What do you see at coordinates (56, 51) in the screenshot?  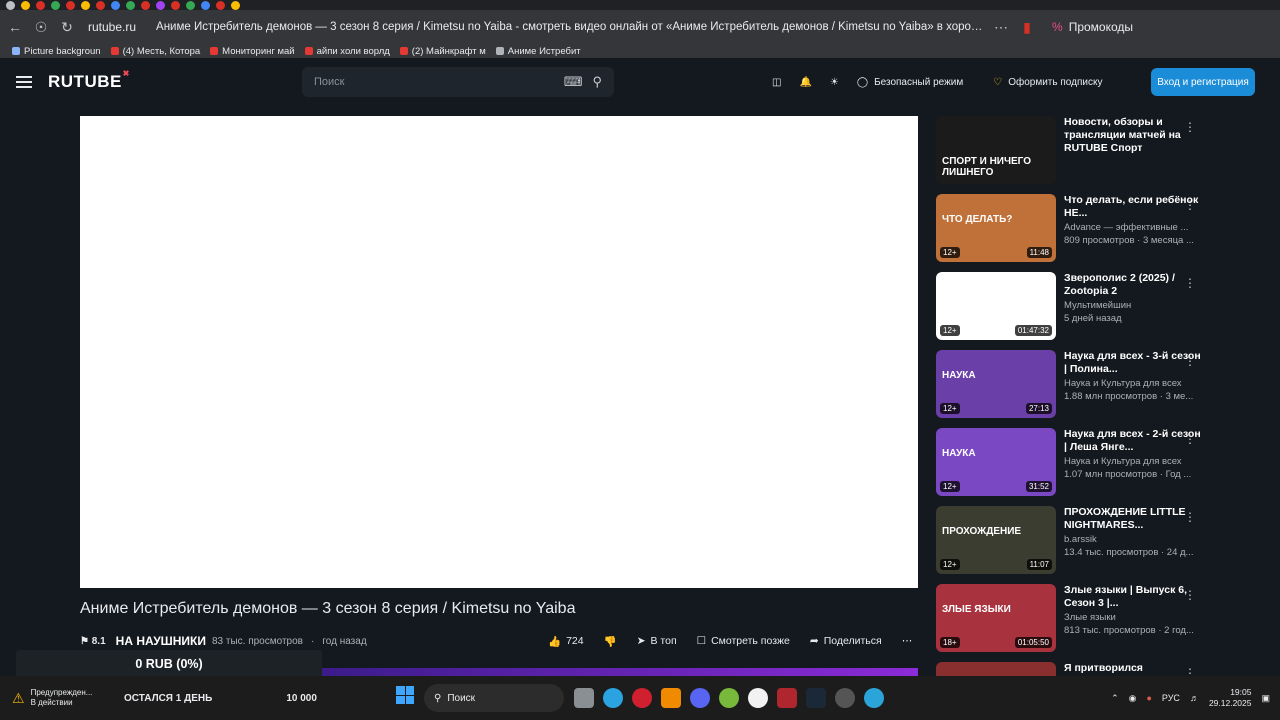 I see `bookmark-item: Picture backgroun` at bounding box center [56, 51].